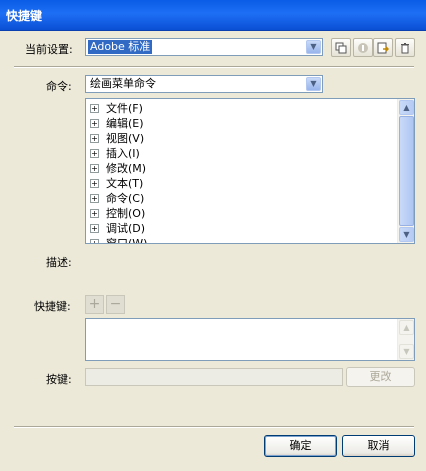 The height and width of the screenshot is (471, 426). I want to click on press-key-label: 按键:, so click(59, 379).